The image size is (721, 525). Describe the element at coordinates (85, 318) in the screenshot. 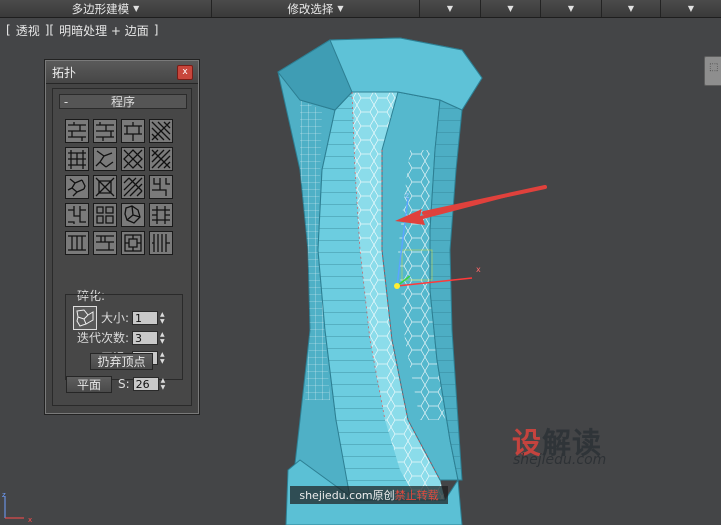

I see `refine-pattern-icon` at that location.